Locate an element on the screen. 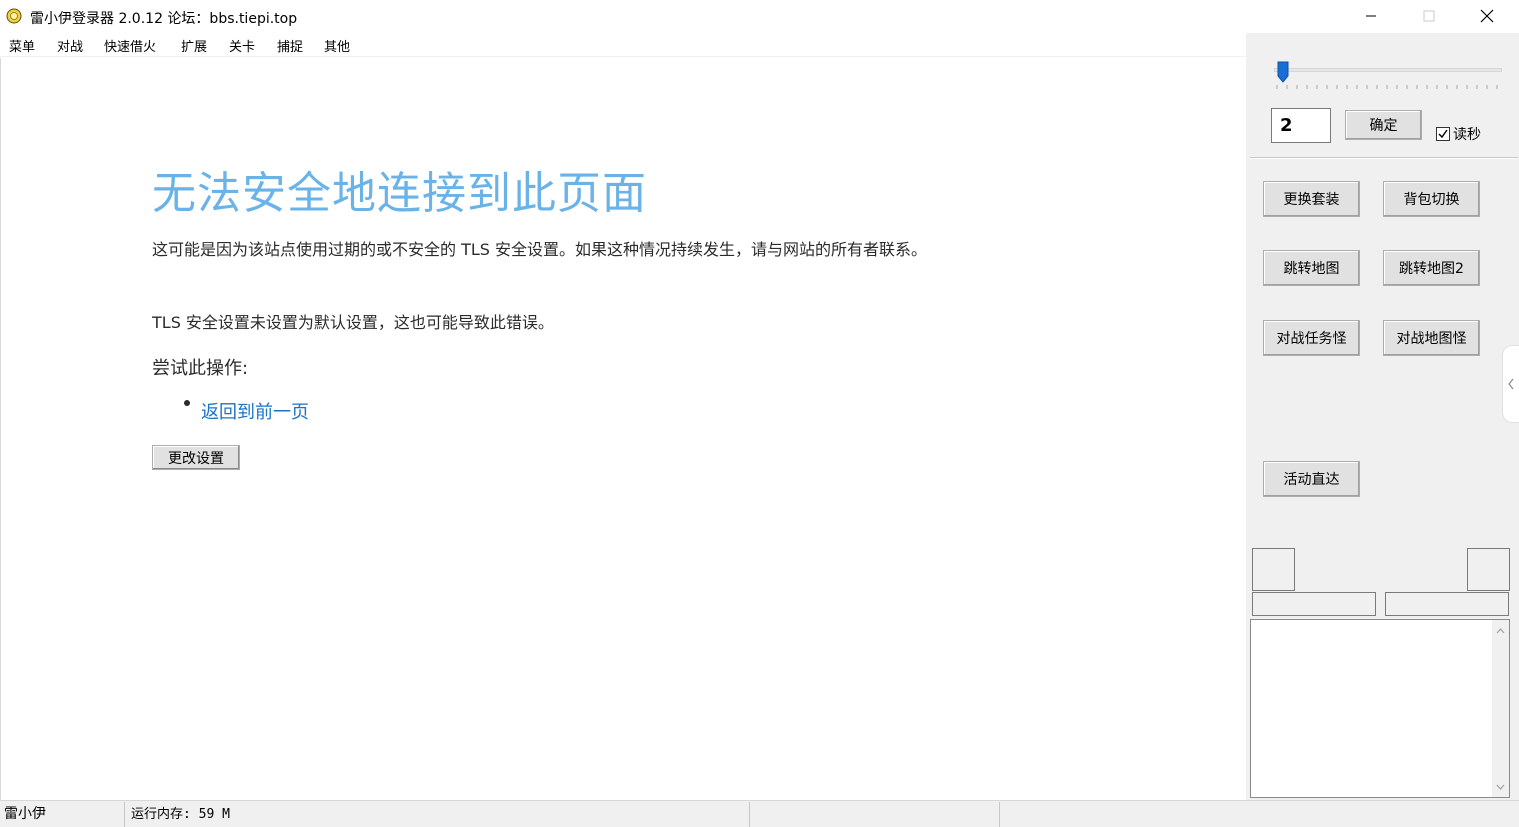 Image resolution: width=1519 pixels, height=827 pixels. battle-map-monster-button: 对战地图怪 is located at coordinates (1431, 338).